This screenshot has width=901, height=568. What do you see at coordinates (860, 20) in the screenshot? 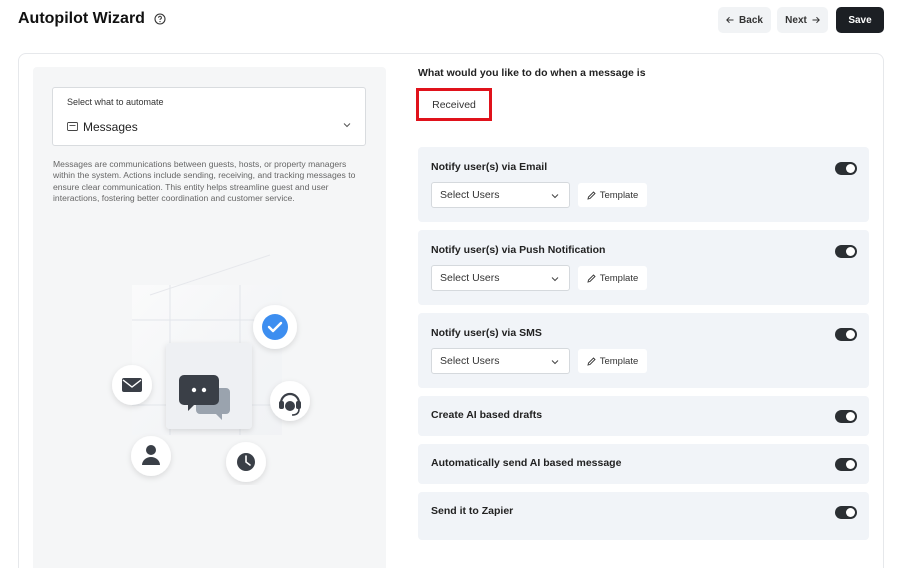
I see `save-button: Save` at bounding box center [860, 20].